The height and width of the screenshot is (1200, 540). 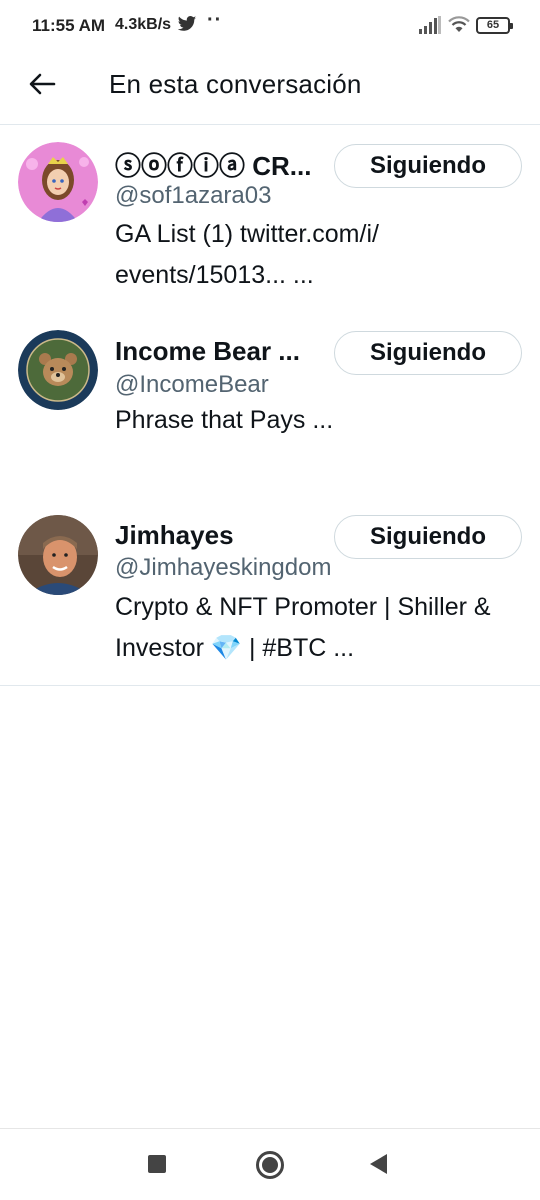 I want to click on user-handle: @Jimhayeskingdom, so click(x=223, y=567).